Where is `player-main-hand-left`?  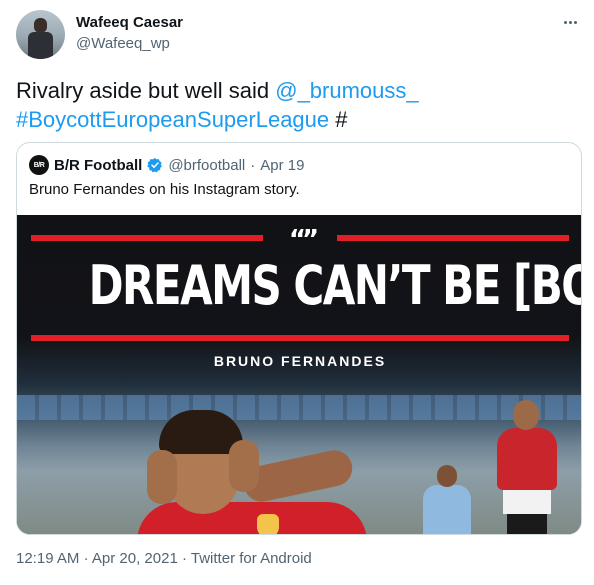
player-main-hand-left is located at coordinates (162, 477).